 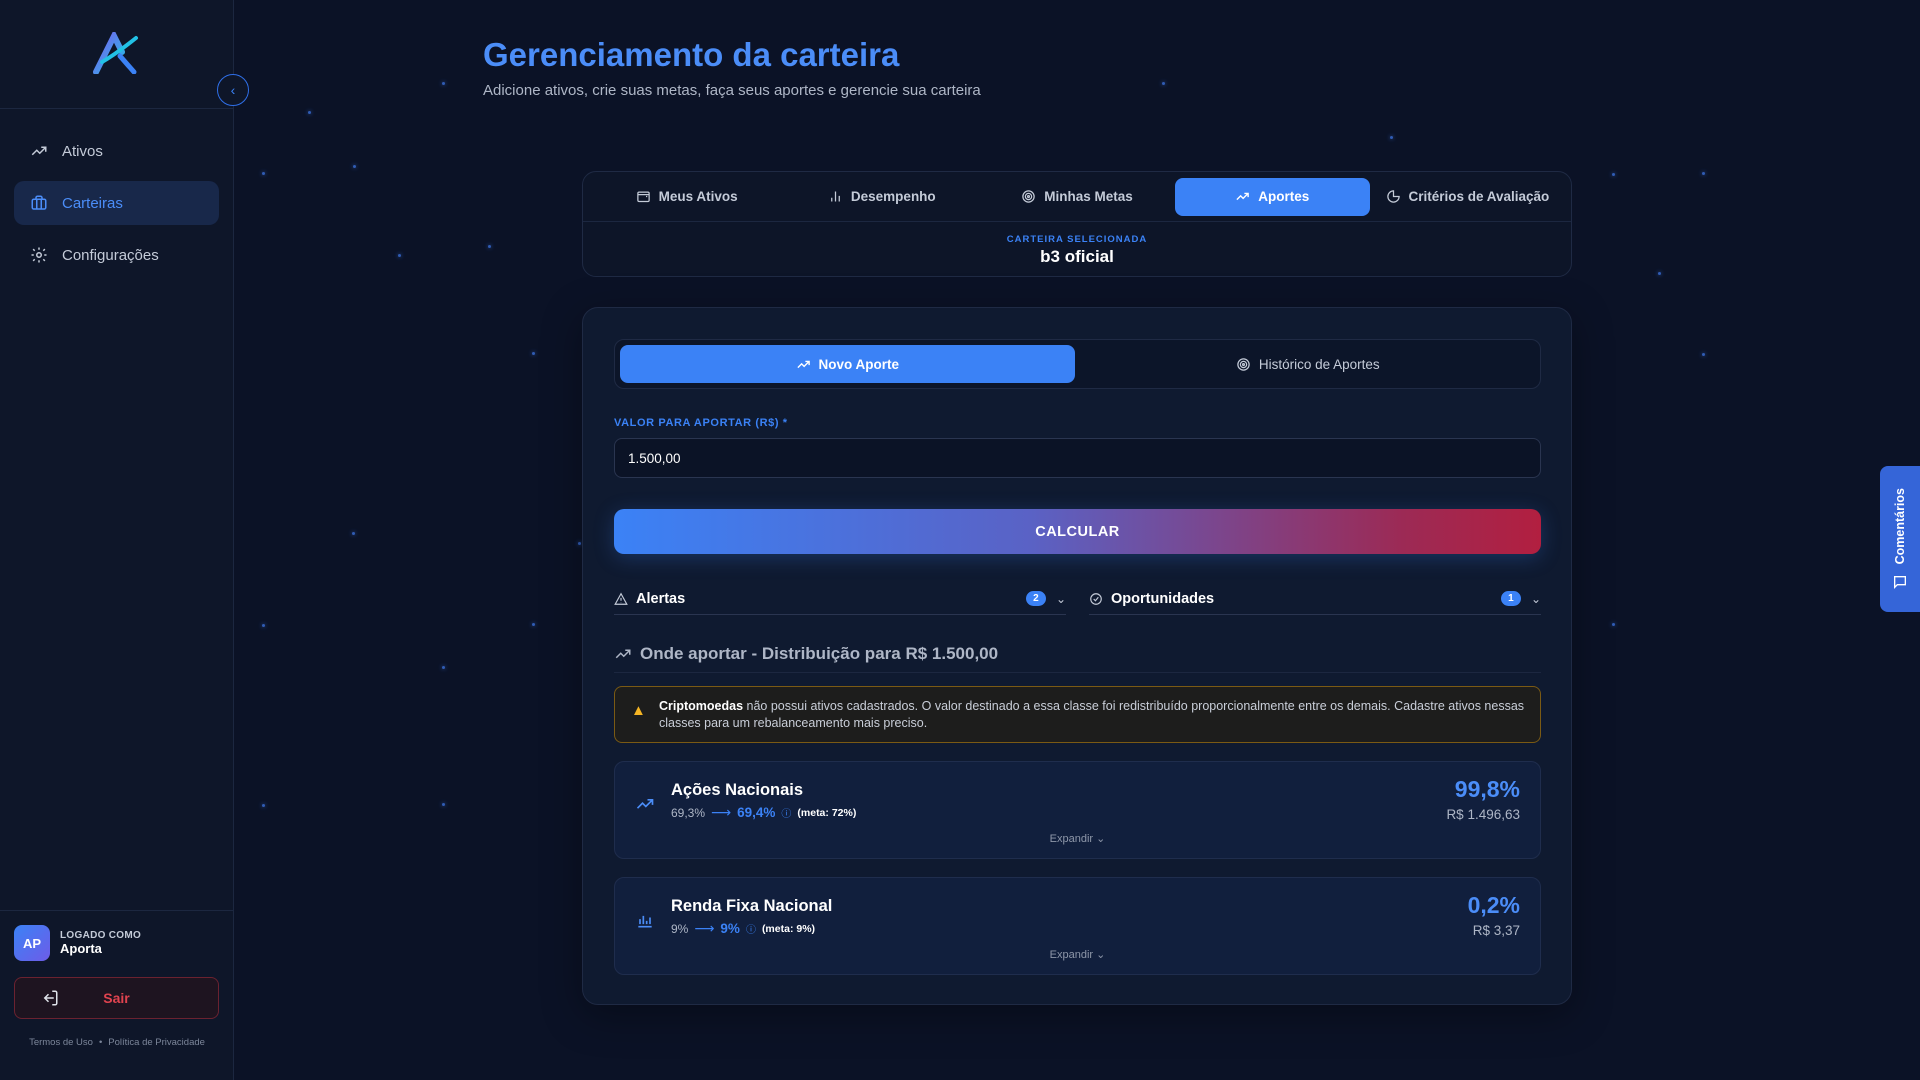 I want to click on sidebar-item-carteiras: Carteiras, so click(x=116, y=203).